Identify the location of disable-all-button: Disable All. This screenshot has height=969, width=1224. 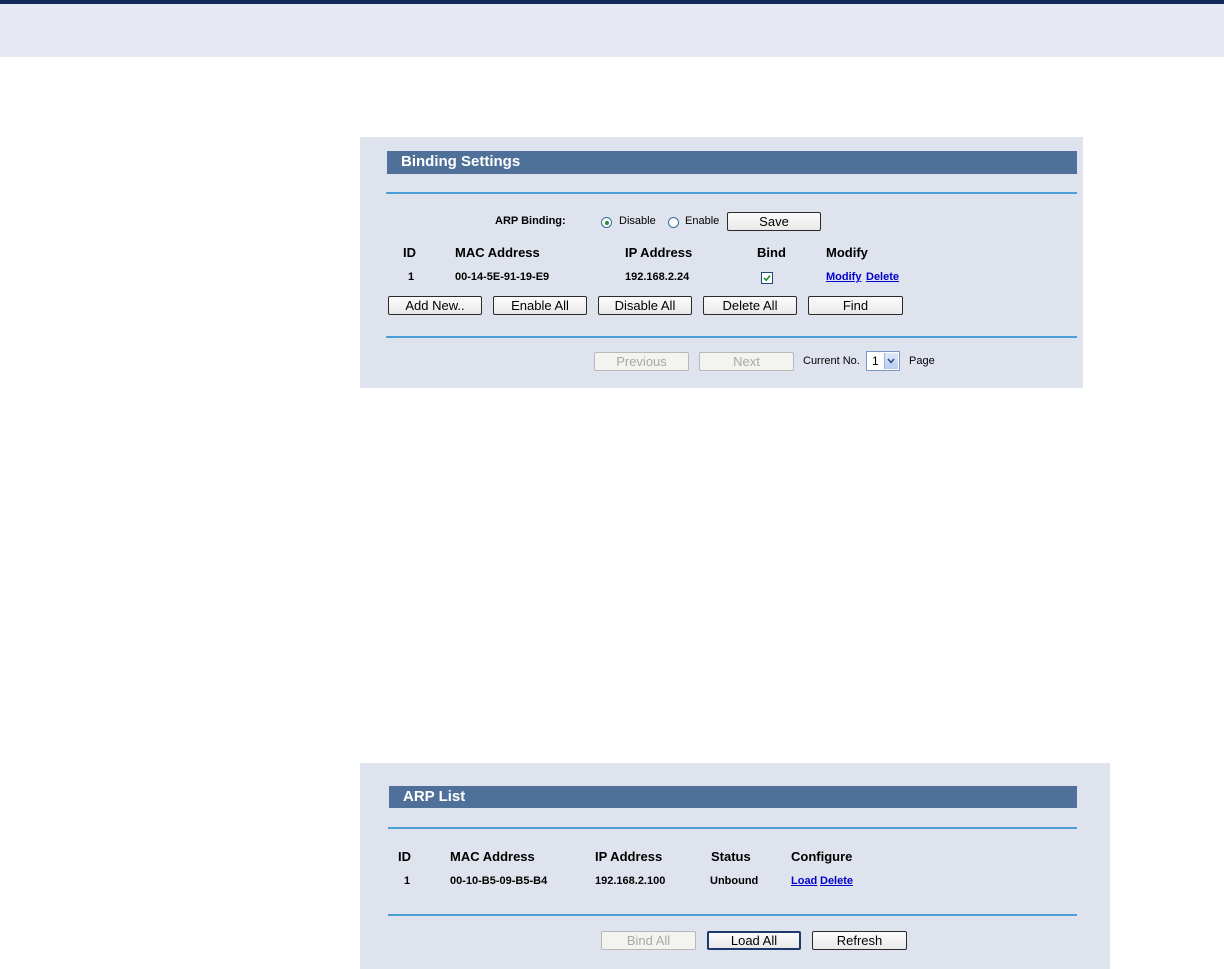
(645, 305).